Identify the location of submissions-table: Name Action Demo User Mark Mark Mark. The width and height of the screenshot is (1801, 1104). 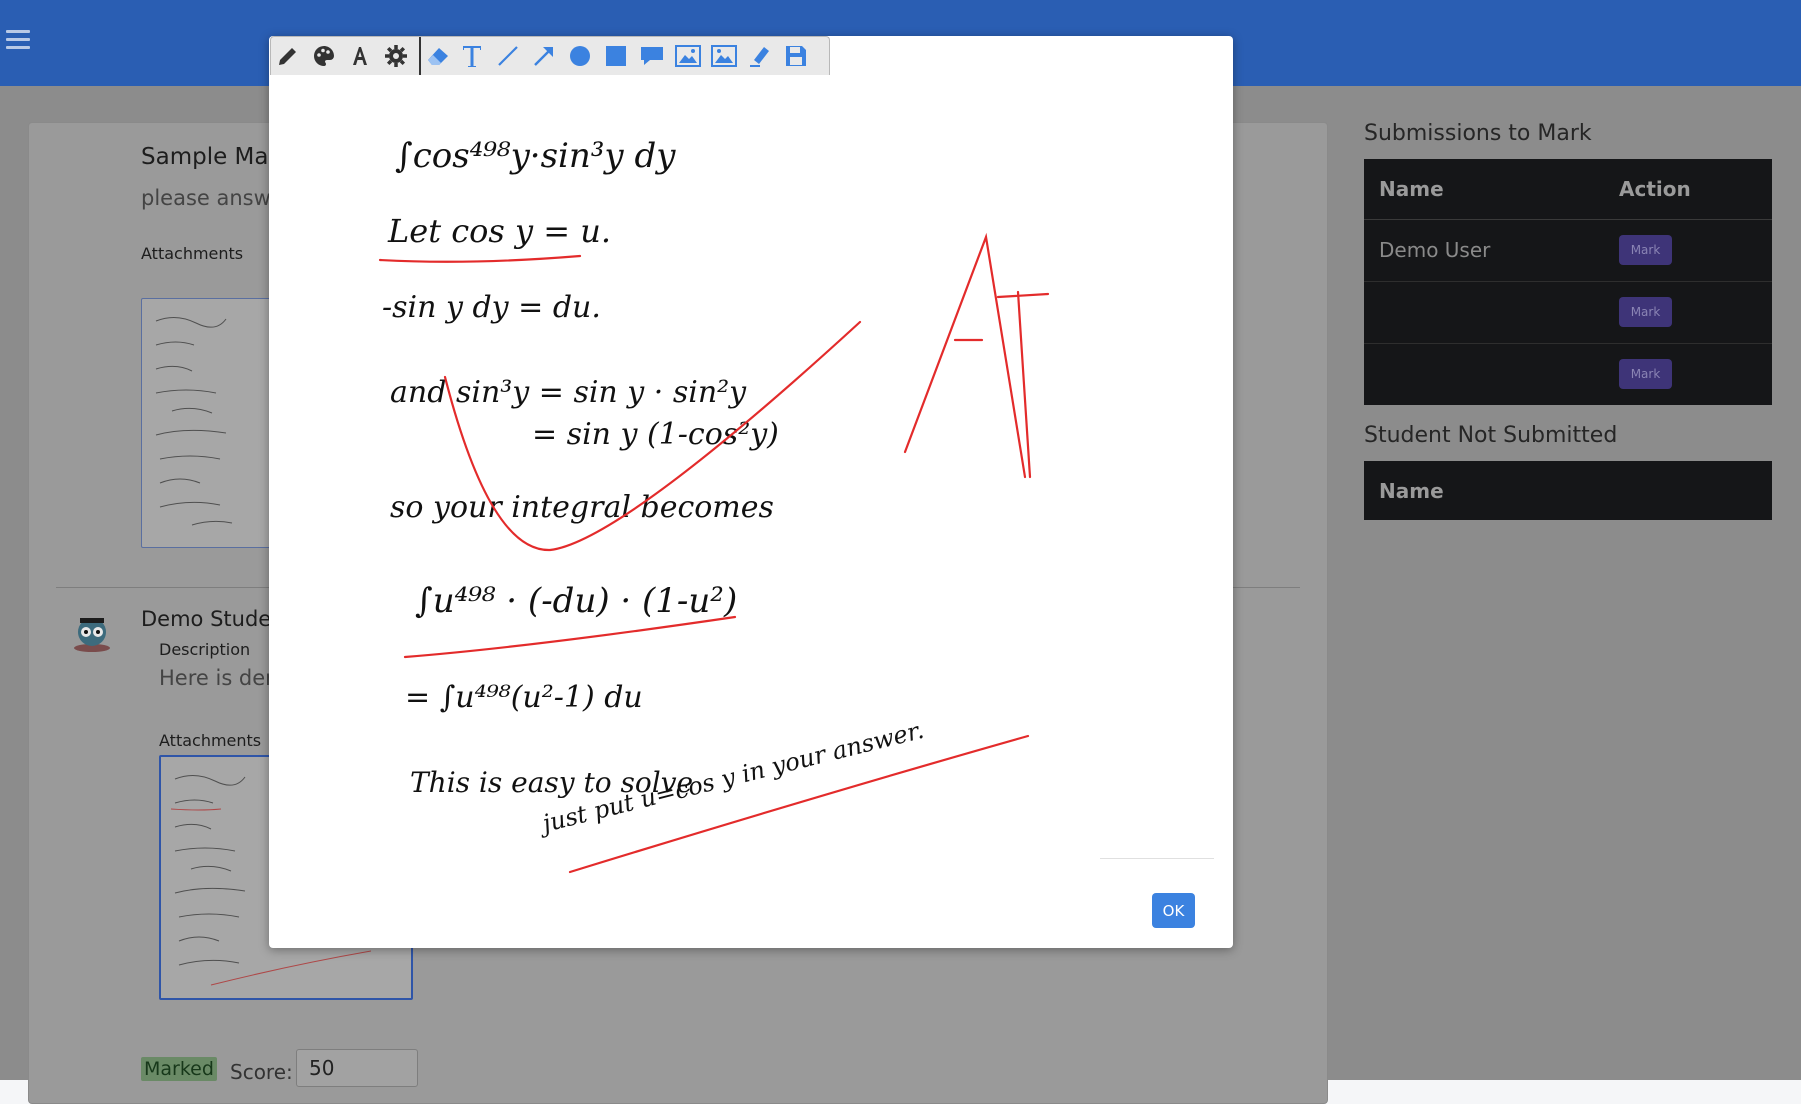
(1568, 282).